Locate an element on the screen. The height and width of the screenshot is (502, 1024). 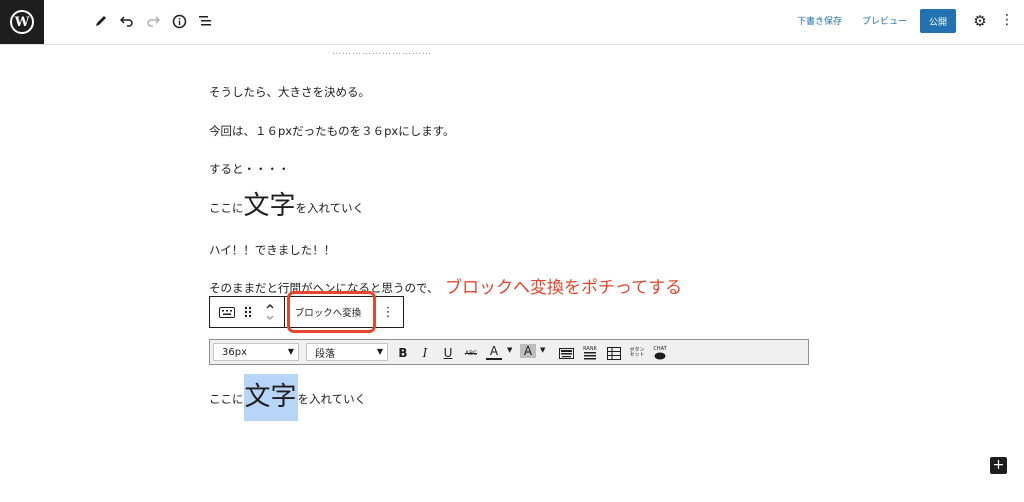
chat-button: CHAT is located at coordinates (660, 353).